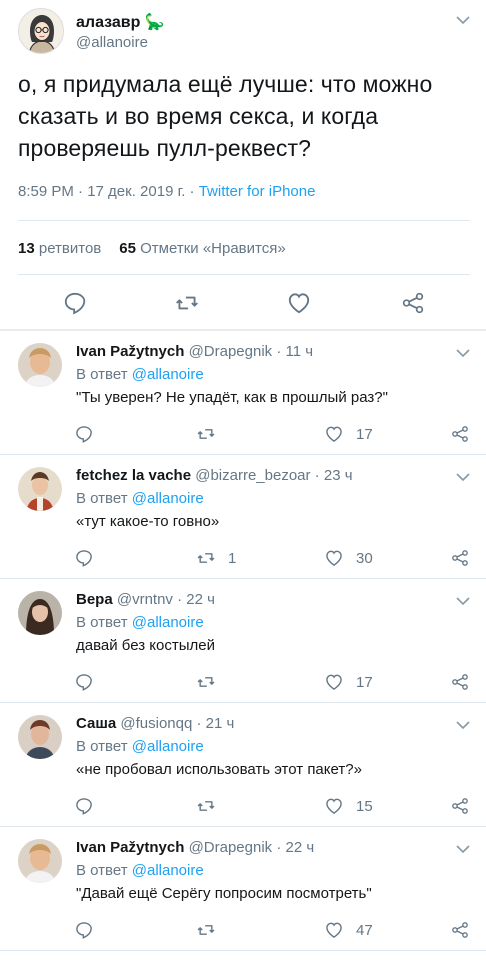 Image resolution: width=486 pixels, height=960 pixels. I want to click on reply-header: Ivan Pažytnych @Drapegnik · 22 ч, so click(195, 847).